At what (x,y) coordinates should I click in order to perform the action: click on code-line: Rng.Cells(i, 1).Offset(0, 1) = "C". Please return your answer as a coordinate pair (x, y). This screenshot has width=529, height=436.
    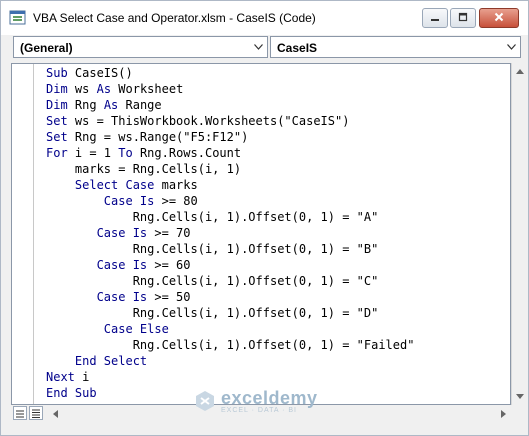
    Looking at the image, I should click on (230, 281).